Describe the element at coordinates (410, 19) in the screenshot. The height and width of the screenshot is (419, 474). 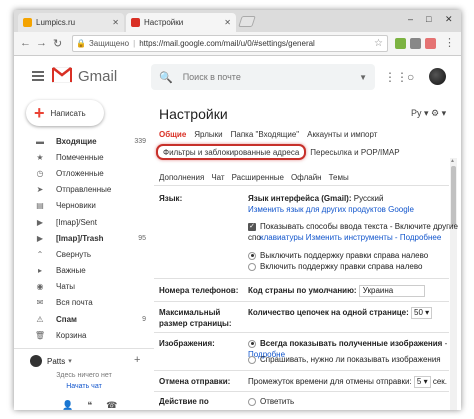
I see `minimize-button: –` at that location.